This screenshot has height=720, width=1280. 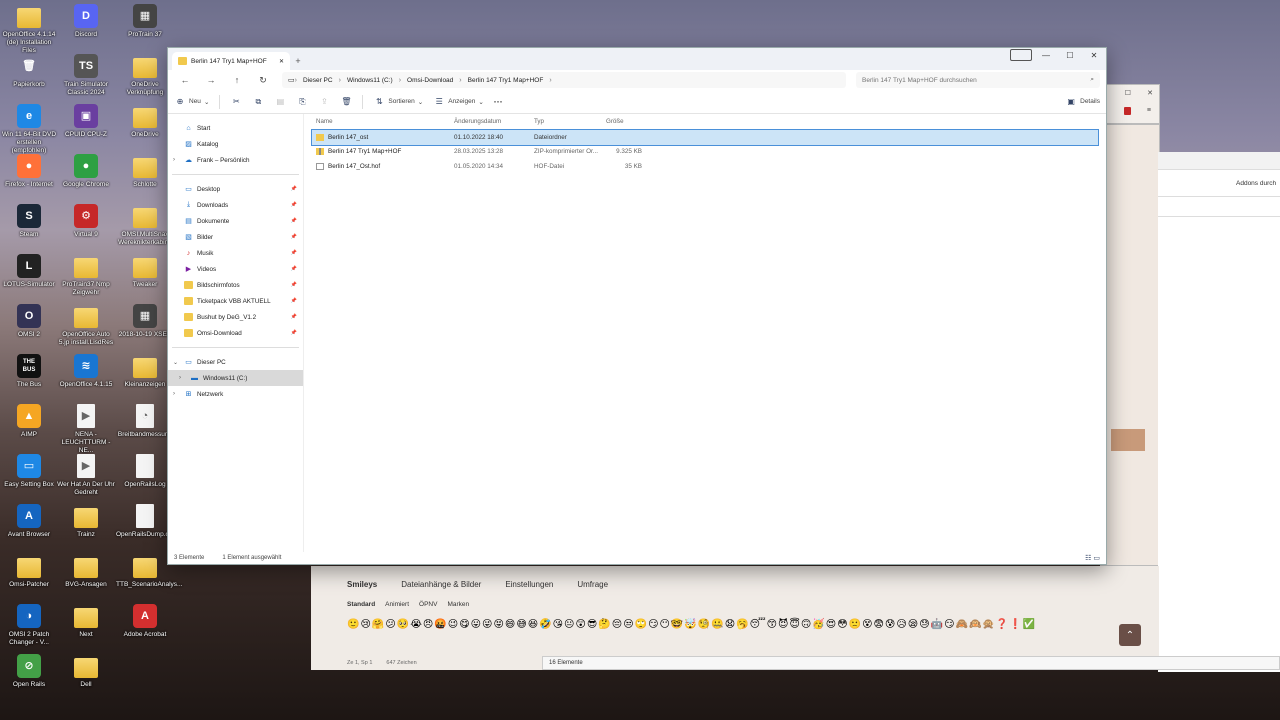 I want to click on cut-icon: ✂, so click(x=236, y=101).